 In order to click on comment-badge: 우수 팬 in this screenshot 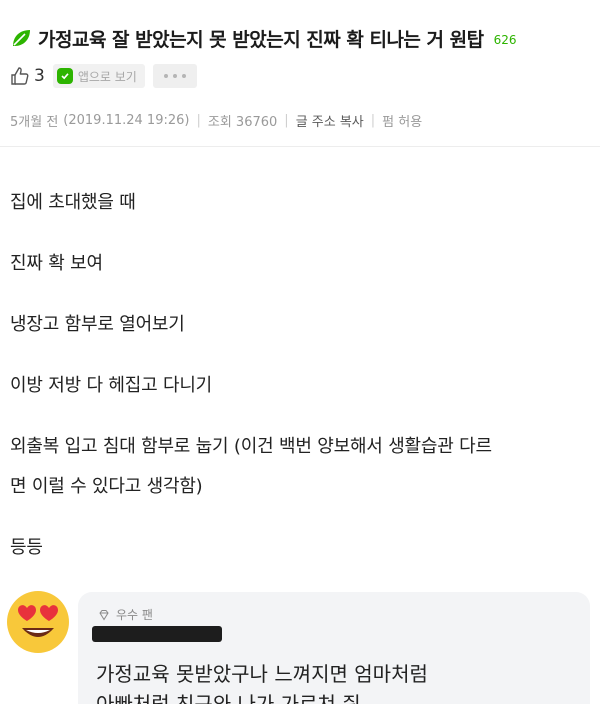, I will do `click(125, 614)`.